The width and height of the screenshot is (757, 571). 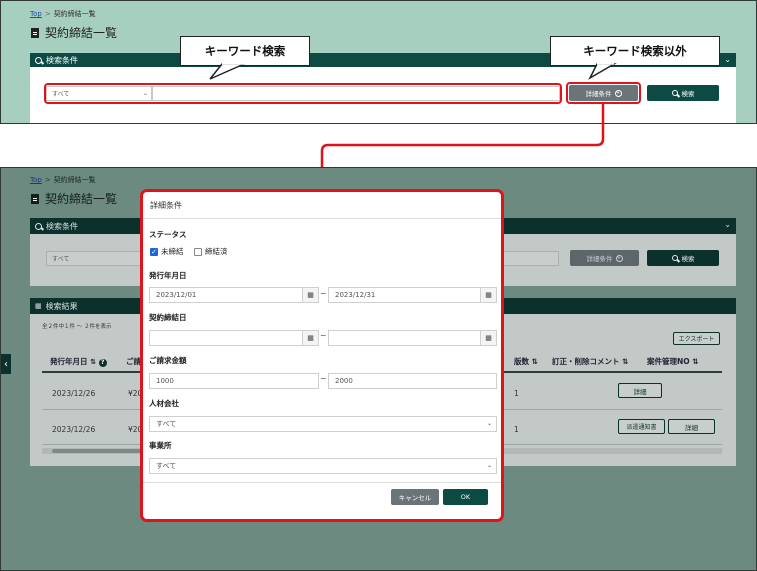 I want to click on column-header-label: 案件管理NO, so click(x=668, y=361).